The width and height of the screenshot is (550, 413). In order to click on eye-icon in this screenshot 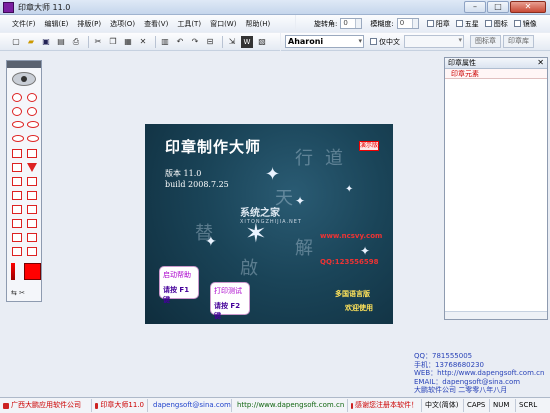, I will do `click(24, 79)`.